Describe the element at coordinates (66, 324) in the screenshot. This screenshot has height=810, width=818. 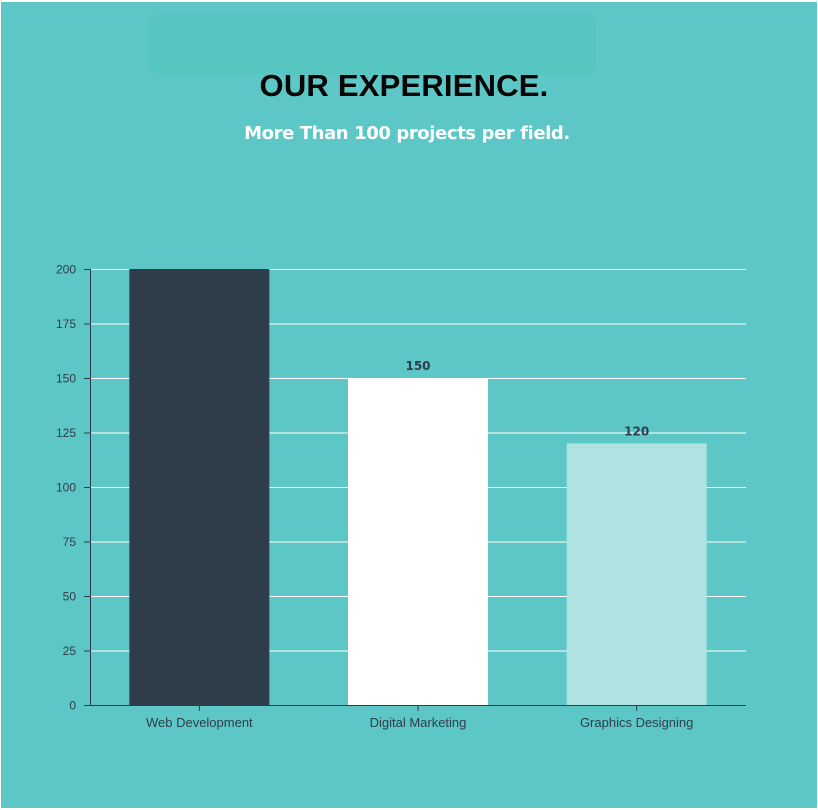
I see `y-tick-label: 175` at that location.